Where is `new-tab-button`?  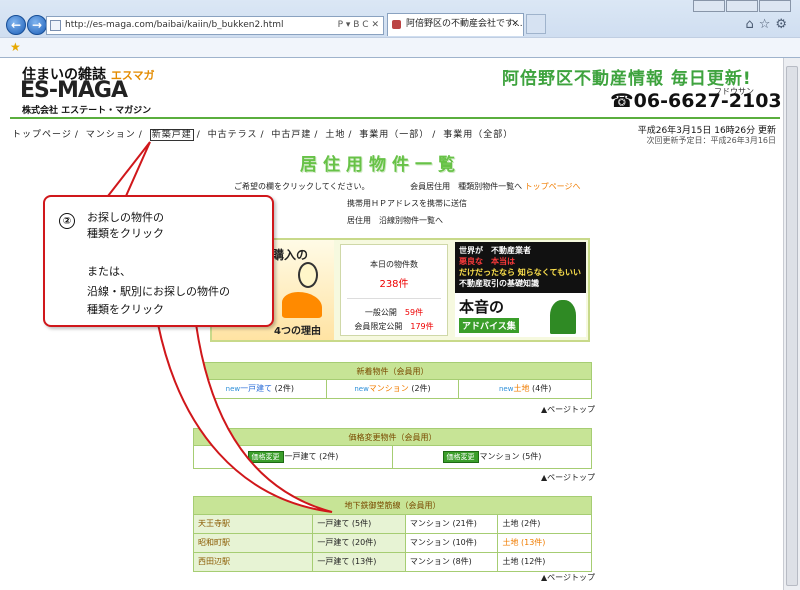 new-tab-button is located at coordinates (536, 24).